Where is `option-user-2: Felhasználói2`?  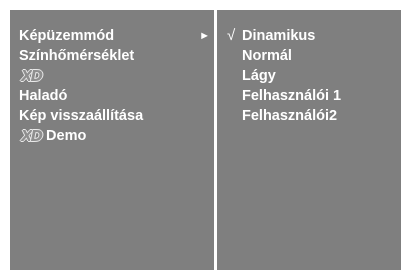 option-user-2: Felhasználói2 is located at coordinates (311, 116).